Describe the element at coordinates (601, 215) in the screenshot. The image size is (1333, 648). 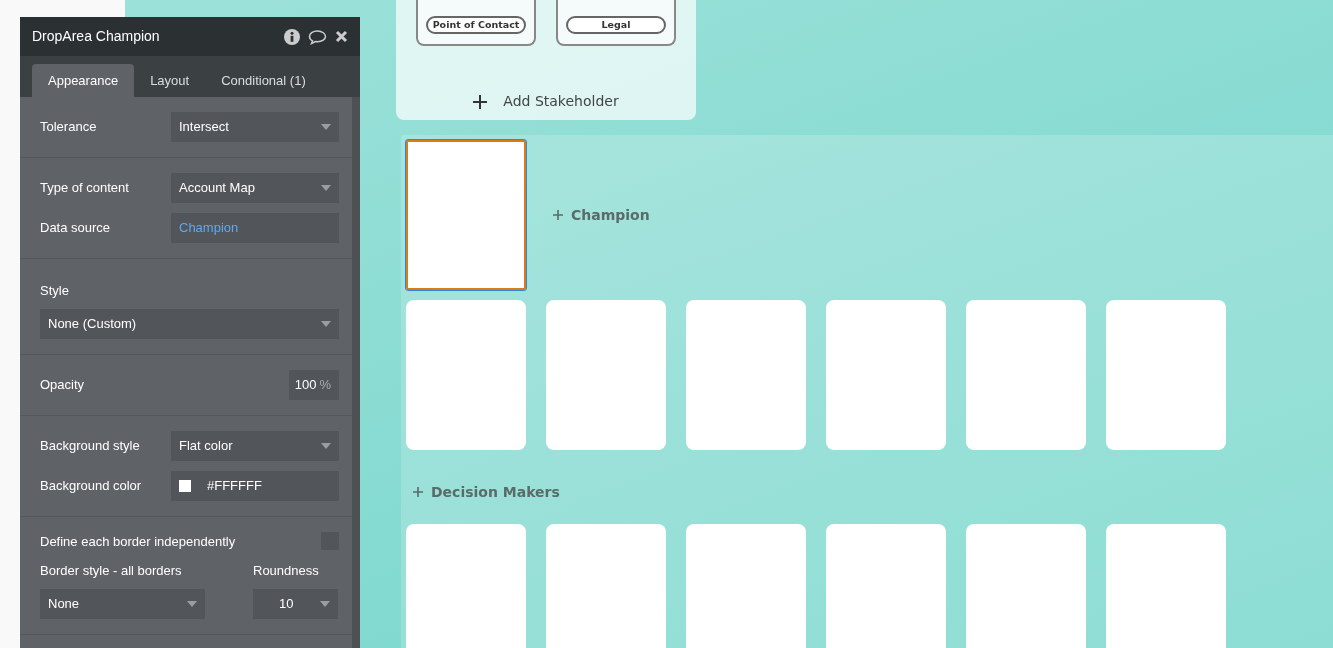
I see `section-label: Champion` at that location.